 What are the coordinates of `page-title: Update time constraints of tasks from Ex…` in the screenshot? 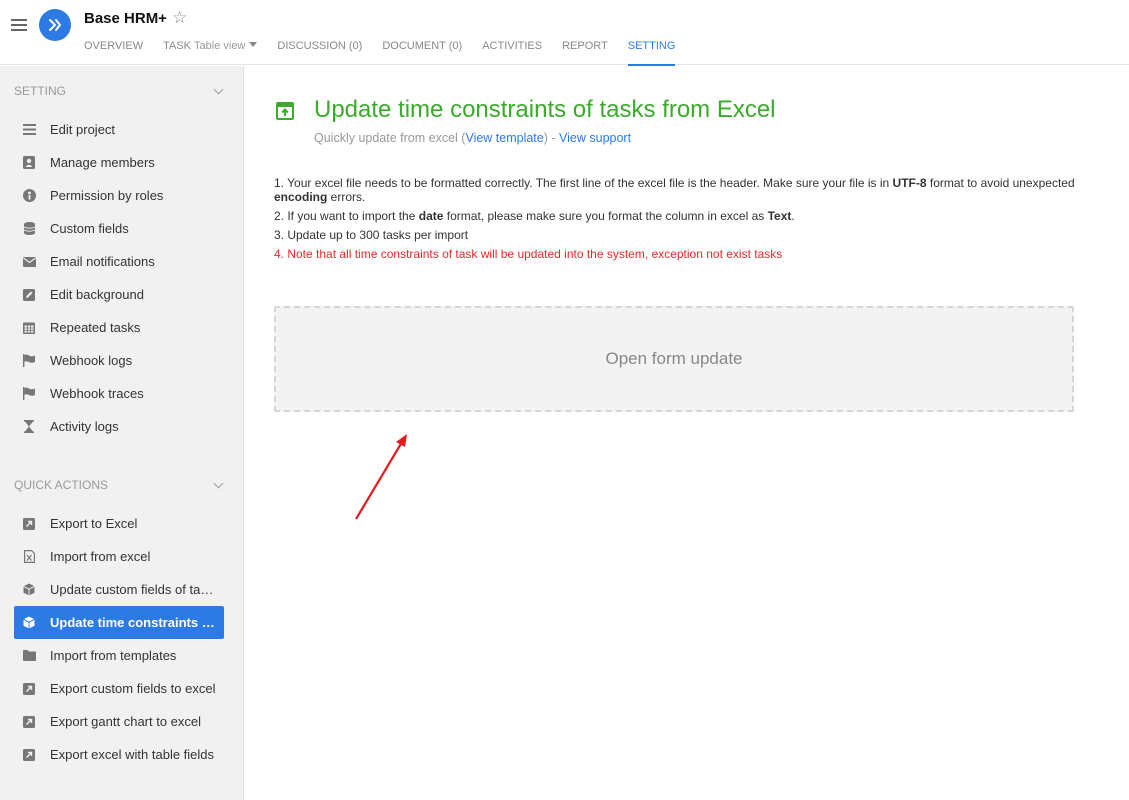 It's located at (545, 109).